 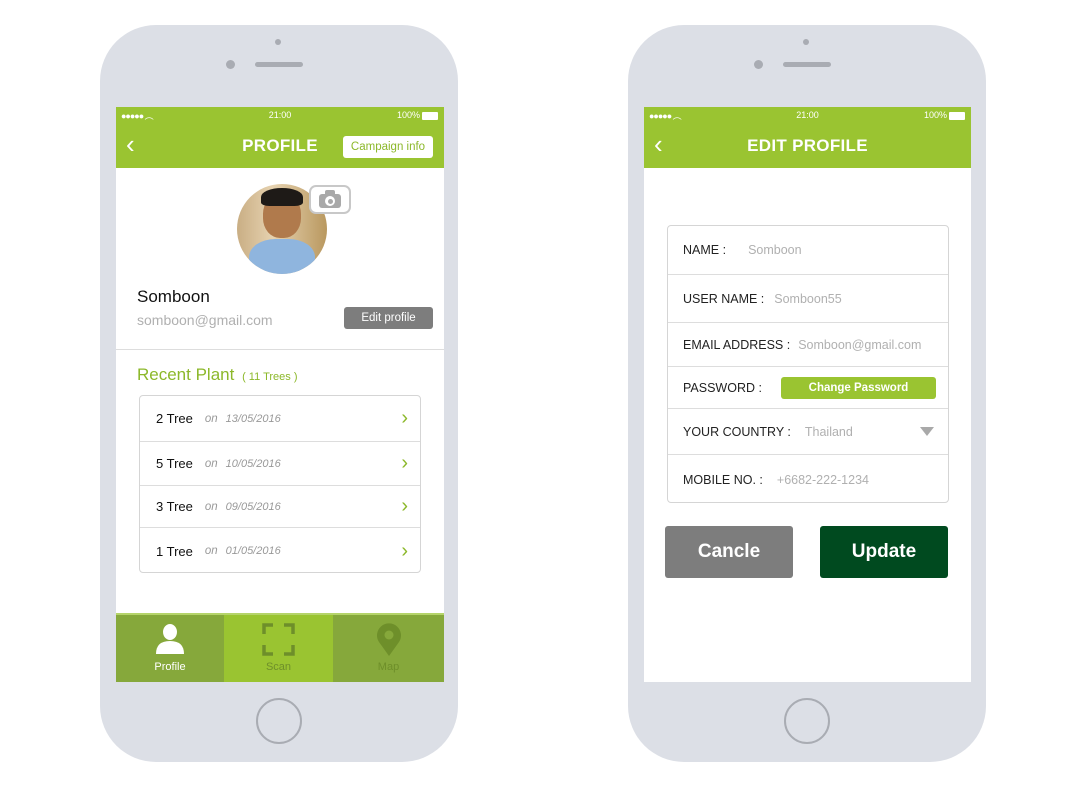 I want to click on mobile-input: +6682-222-1234, so click(x=823, y=480).